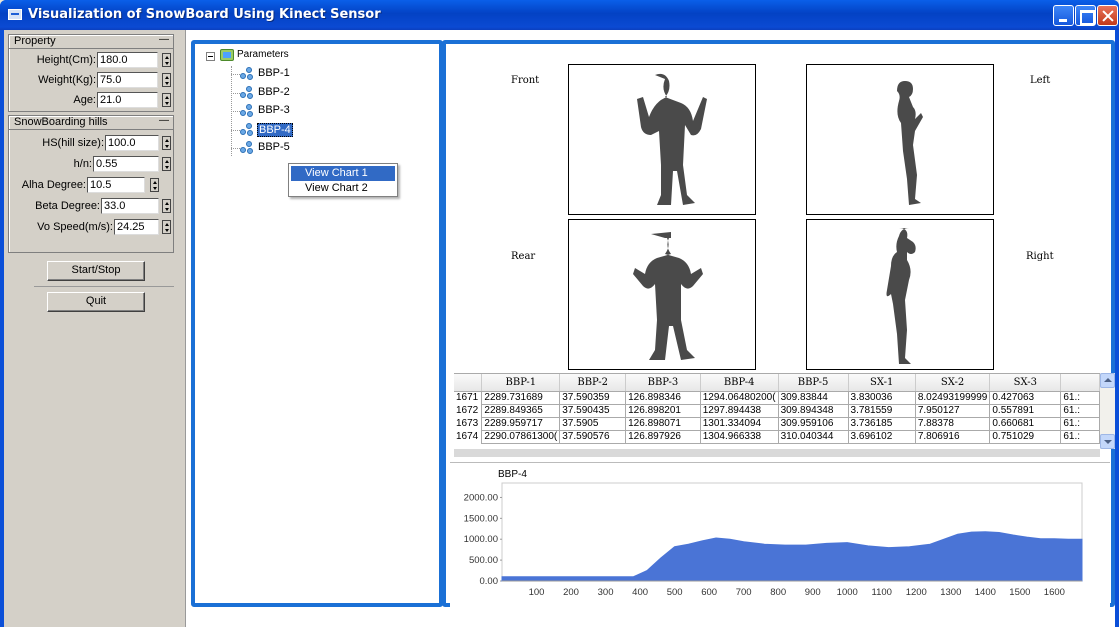 This screenshot has width=1119, height=627. Describe the element at coordinates (1107, 15) in the screenshot. I see `close-button` at that location.